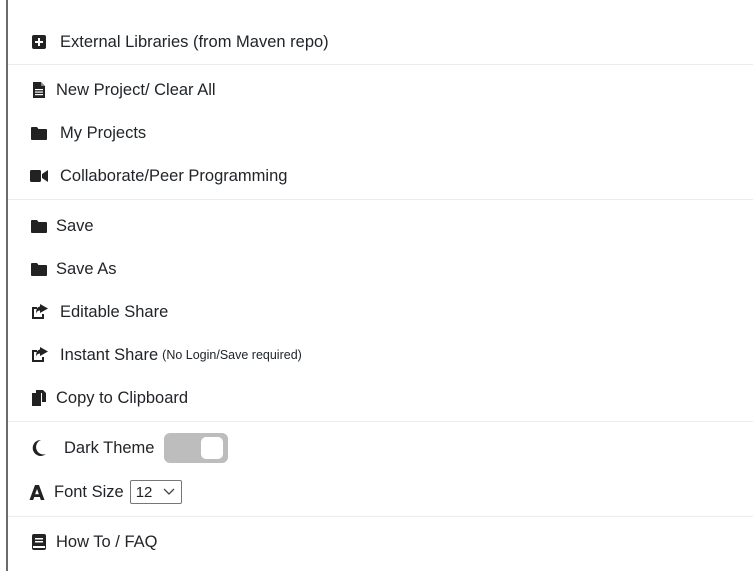 The image size is (753, 571). Describe the element at coordinates (86, 268) in the screenshot. I see `menu-item-label: Save As` at that location.